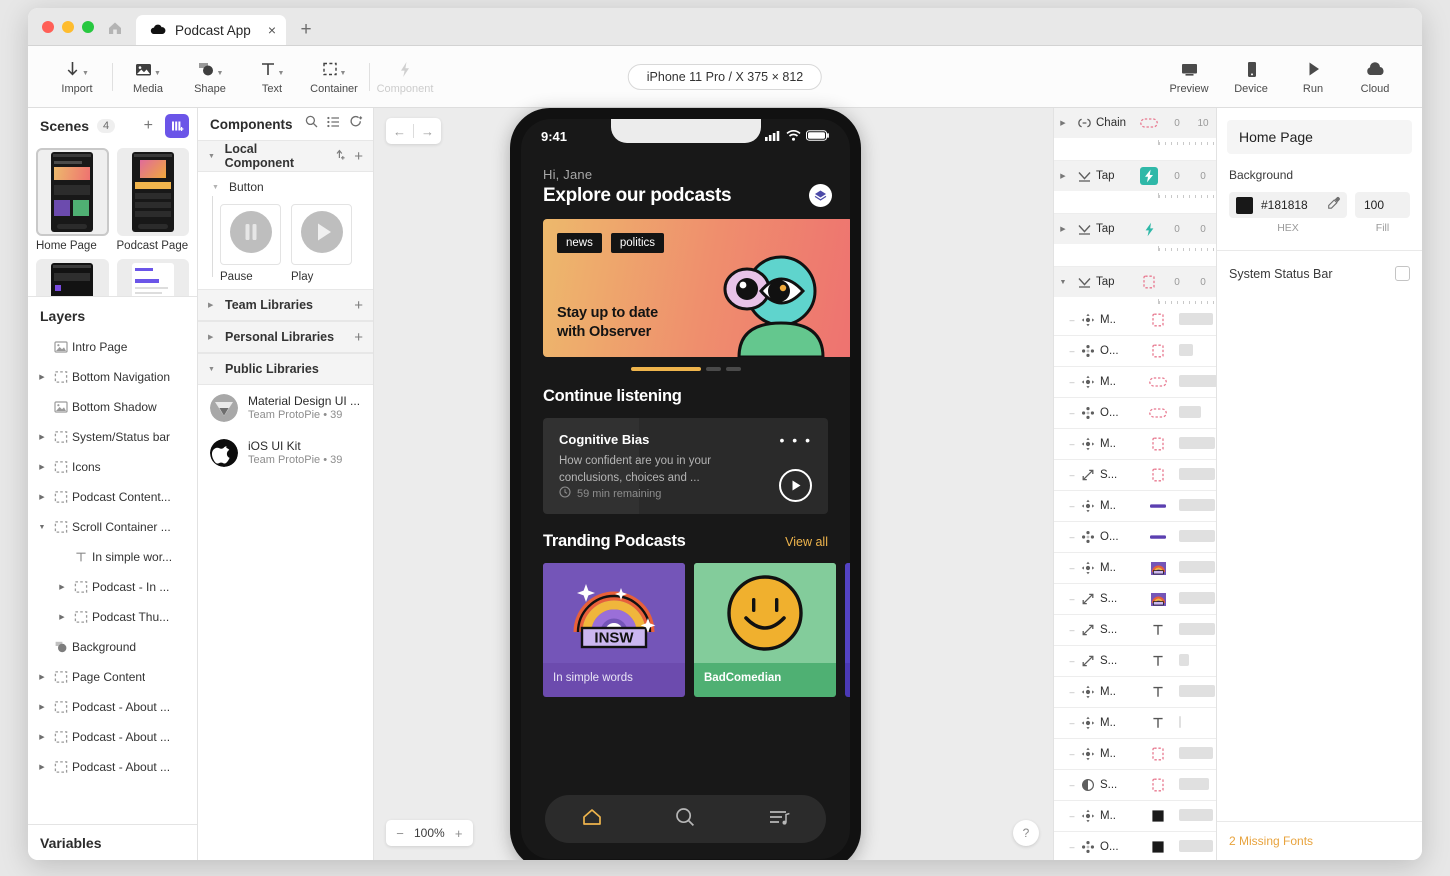  Describe the element at coordinates (1319, 266) in the screenshot. I see `system-status-bar-row: System Status Bar` at that location.